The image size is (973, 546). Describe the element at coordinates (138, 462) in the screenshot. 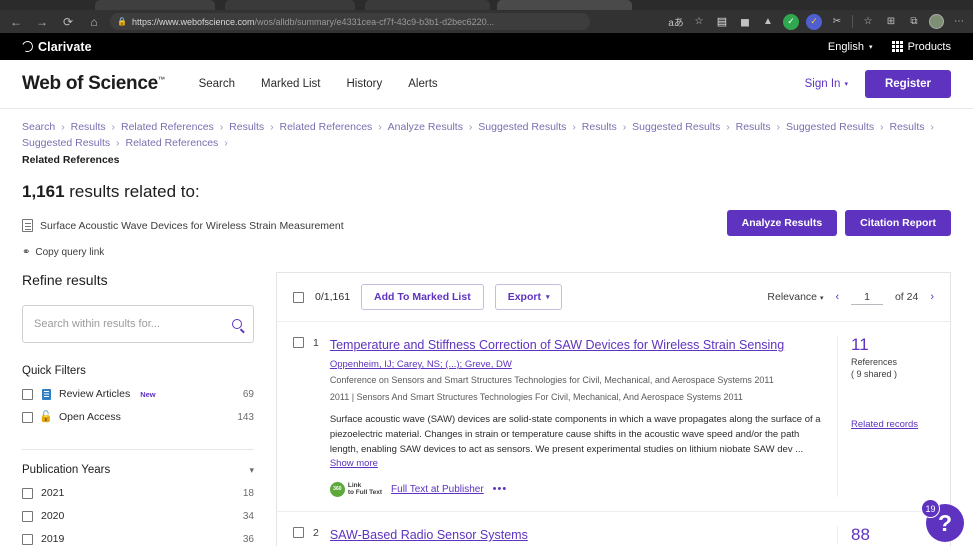

I see `publication-years-section: Publication Years ▾` at that location.